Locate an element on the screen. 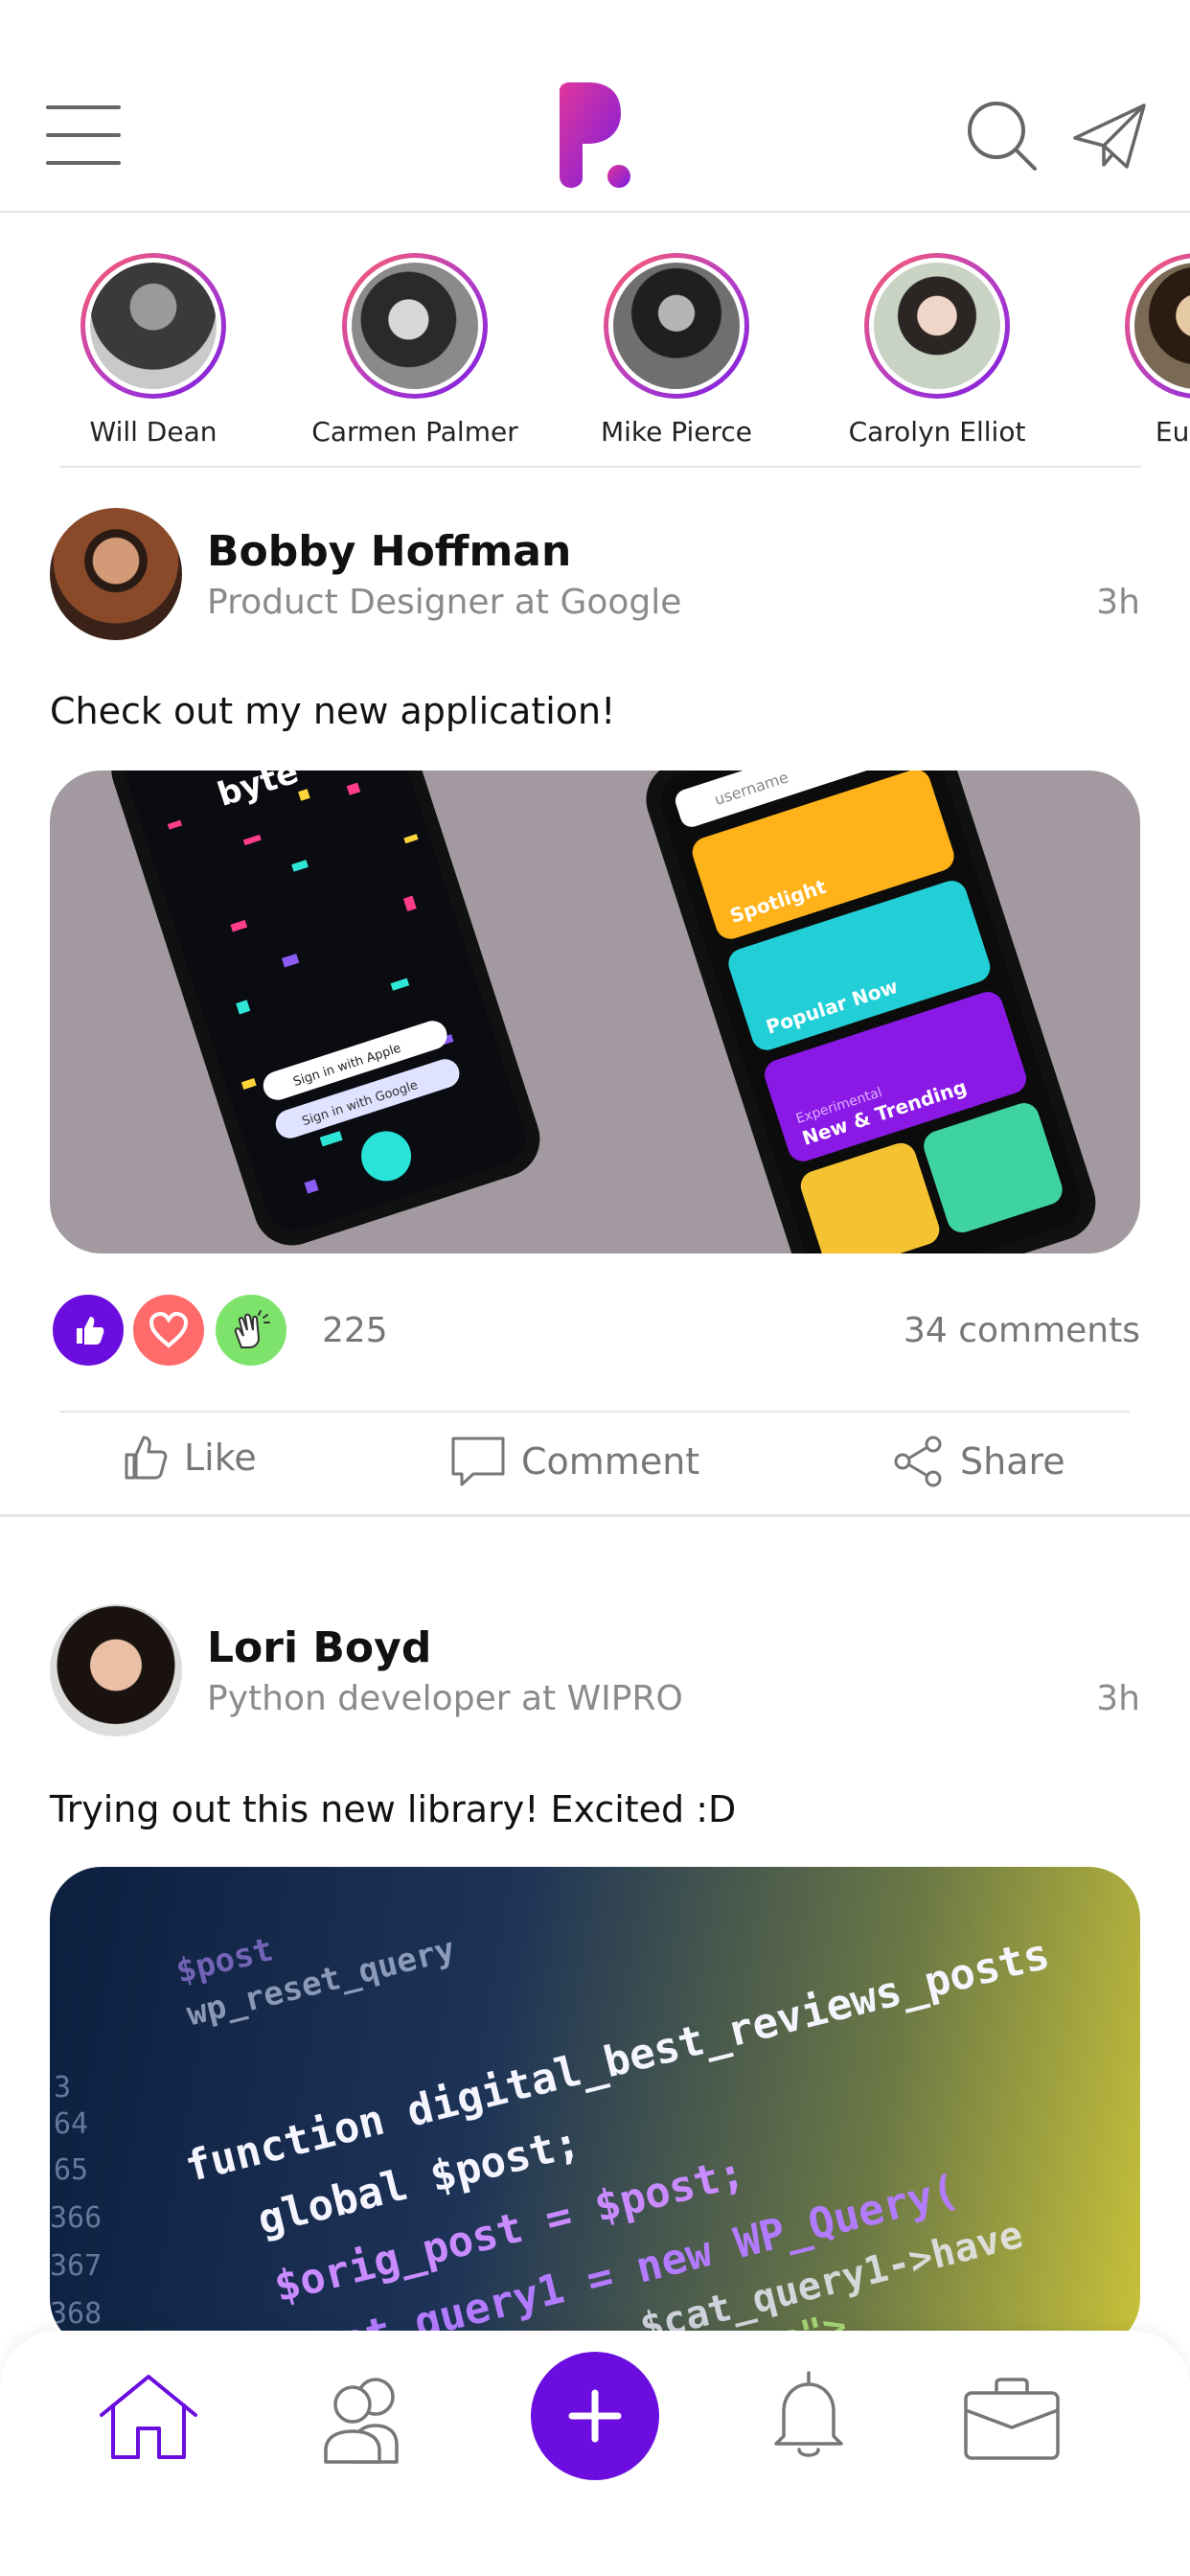 The image size is (1190, 2576). author-role: Python developer at WIPRO is located at coordinates (445, 1698).